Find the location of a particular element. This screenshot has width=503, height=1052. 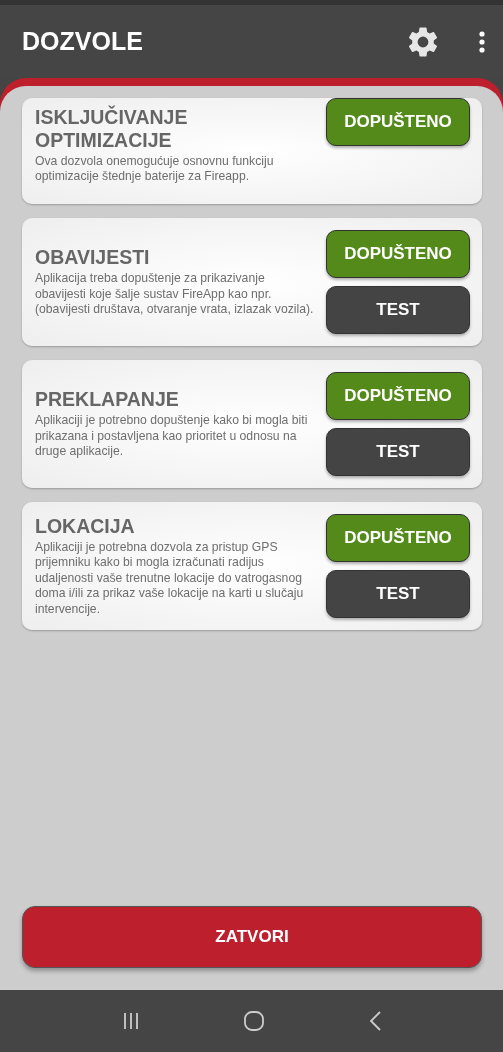

permission-description: Ova dozvola onemogućuje osnovnu funkciju optimizacije štednje baterije za Fireapp. is located at coordinates (155, 169).